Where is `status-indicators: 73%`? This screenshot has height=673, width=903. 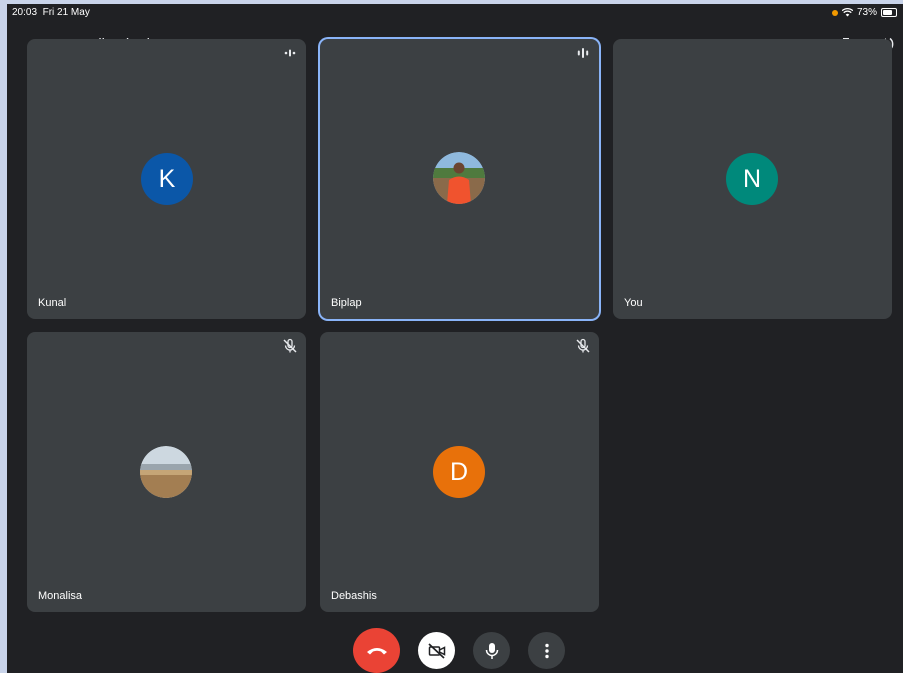
status-indicators: 73% is located at coordinates (864, 12).